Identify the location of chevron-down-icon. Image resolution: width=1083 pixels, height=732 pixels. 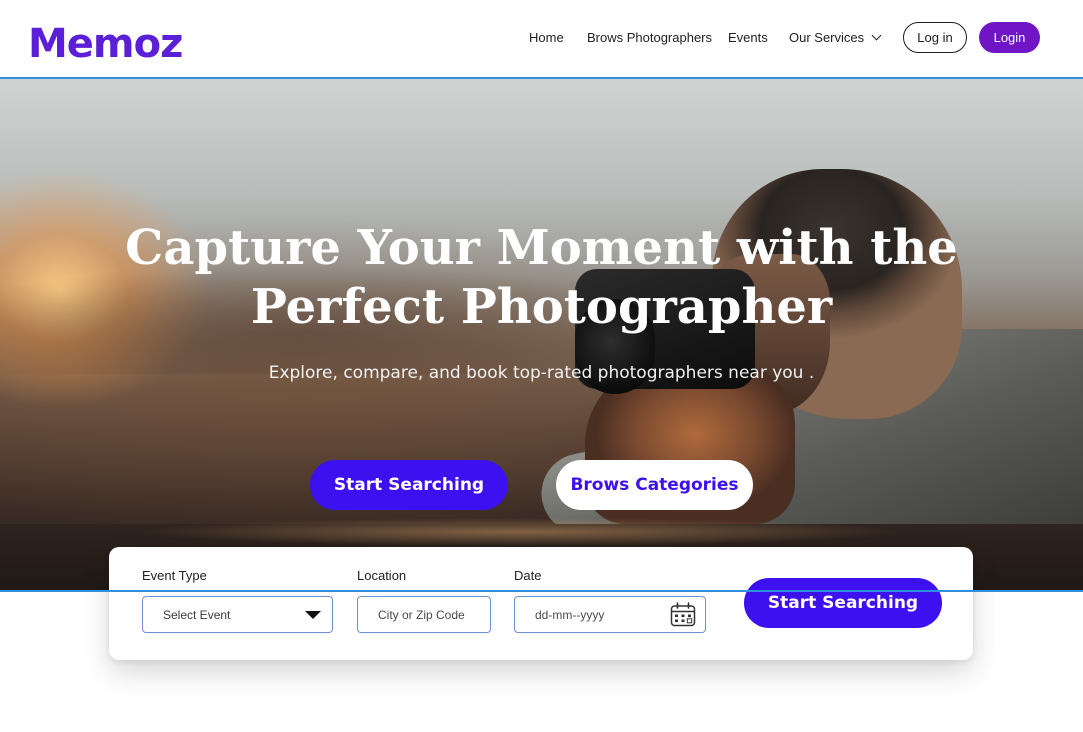
(876, 35).